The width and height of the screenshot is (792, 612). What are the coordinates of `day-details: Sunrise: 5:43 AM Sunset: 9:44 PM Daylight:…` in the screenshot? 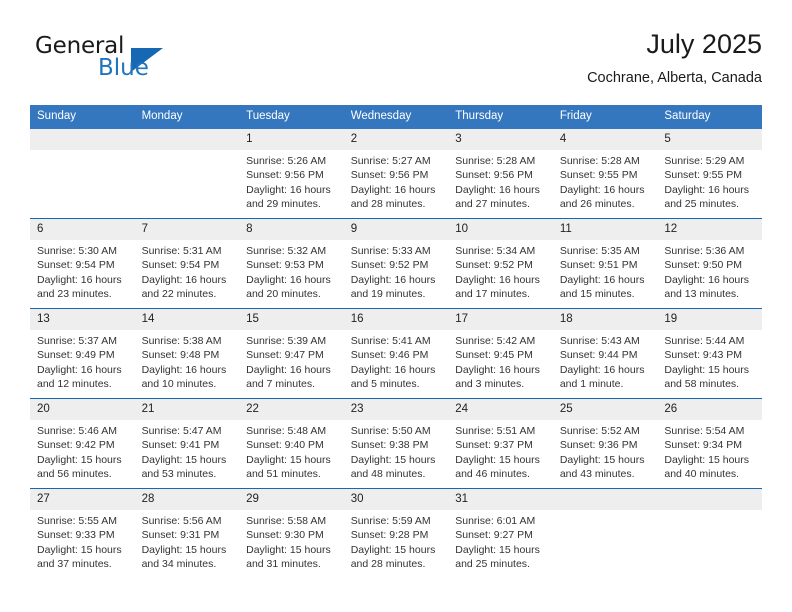 It's located at (605, 360).